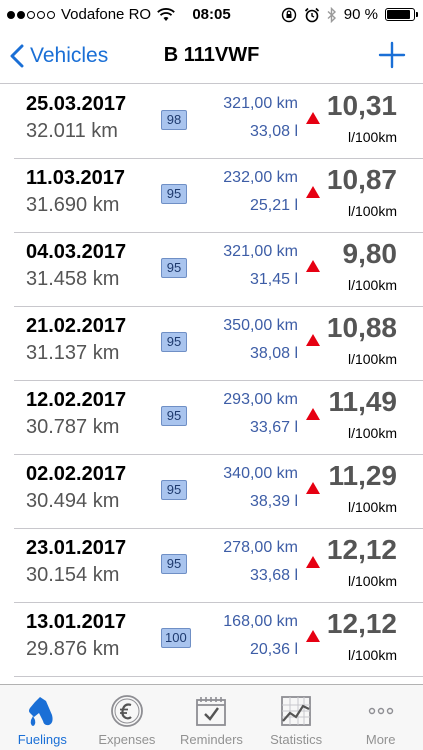 Image resolution: width=423 pixels, height=750 pixels. Describe the element at coordinates (76, 474) in the screenshot. I see `fueling-date: 02.02.2017` at that location.